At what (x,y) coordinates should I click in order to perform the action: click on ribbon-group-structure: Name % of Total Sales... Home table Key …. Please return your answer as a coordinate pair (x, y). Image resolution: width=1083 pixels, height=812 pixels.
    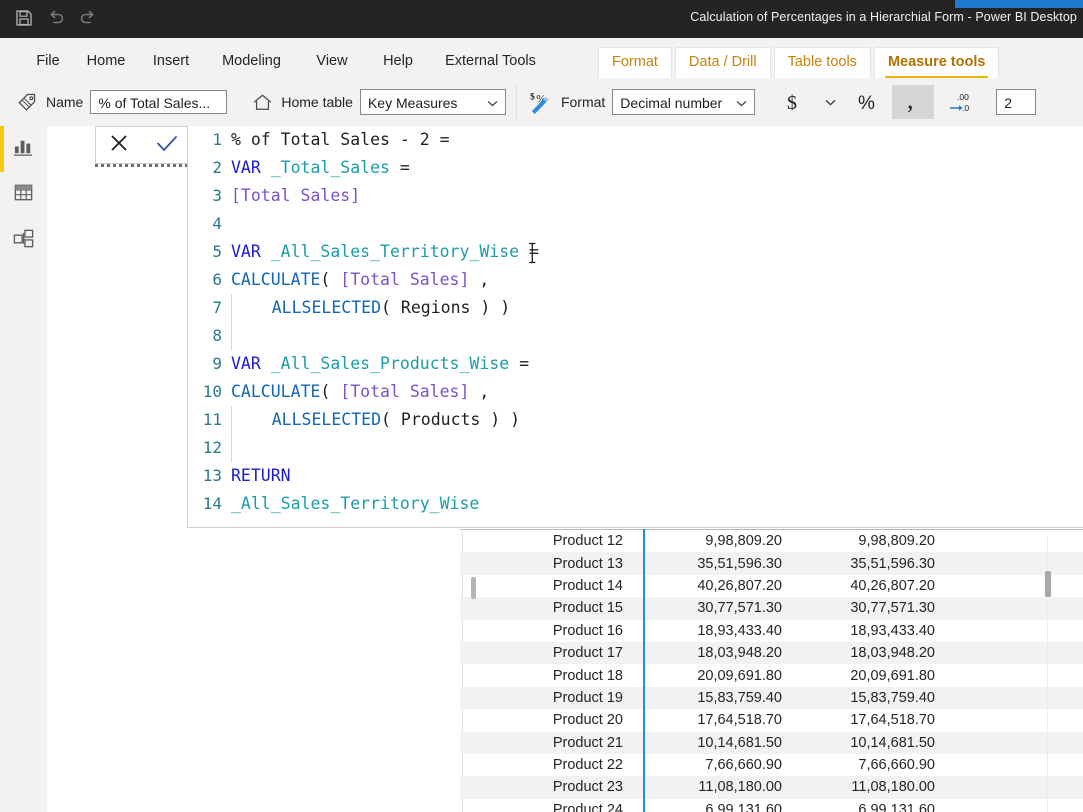
    Looking at the image, I should click on (258, 102).